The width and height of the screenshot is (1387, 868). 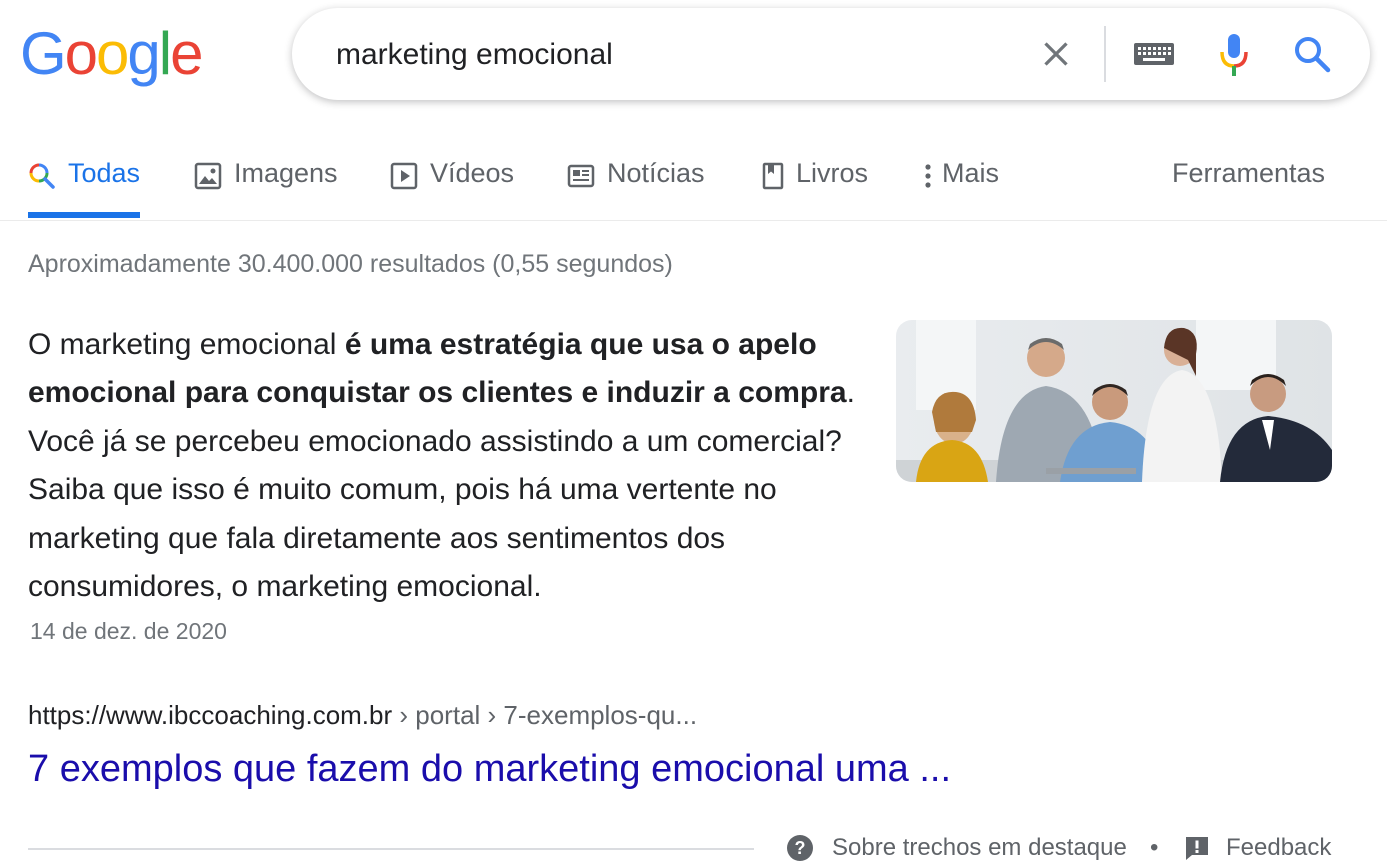 I want to click on snippet-thumbnail, so click(x=1114, y=401).